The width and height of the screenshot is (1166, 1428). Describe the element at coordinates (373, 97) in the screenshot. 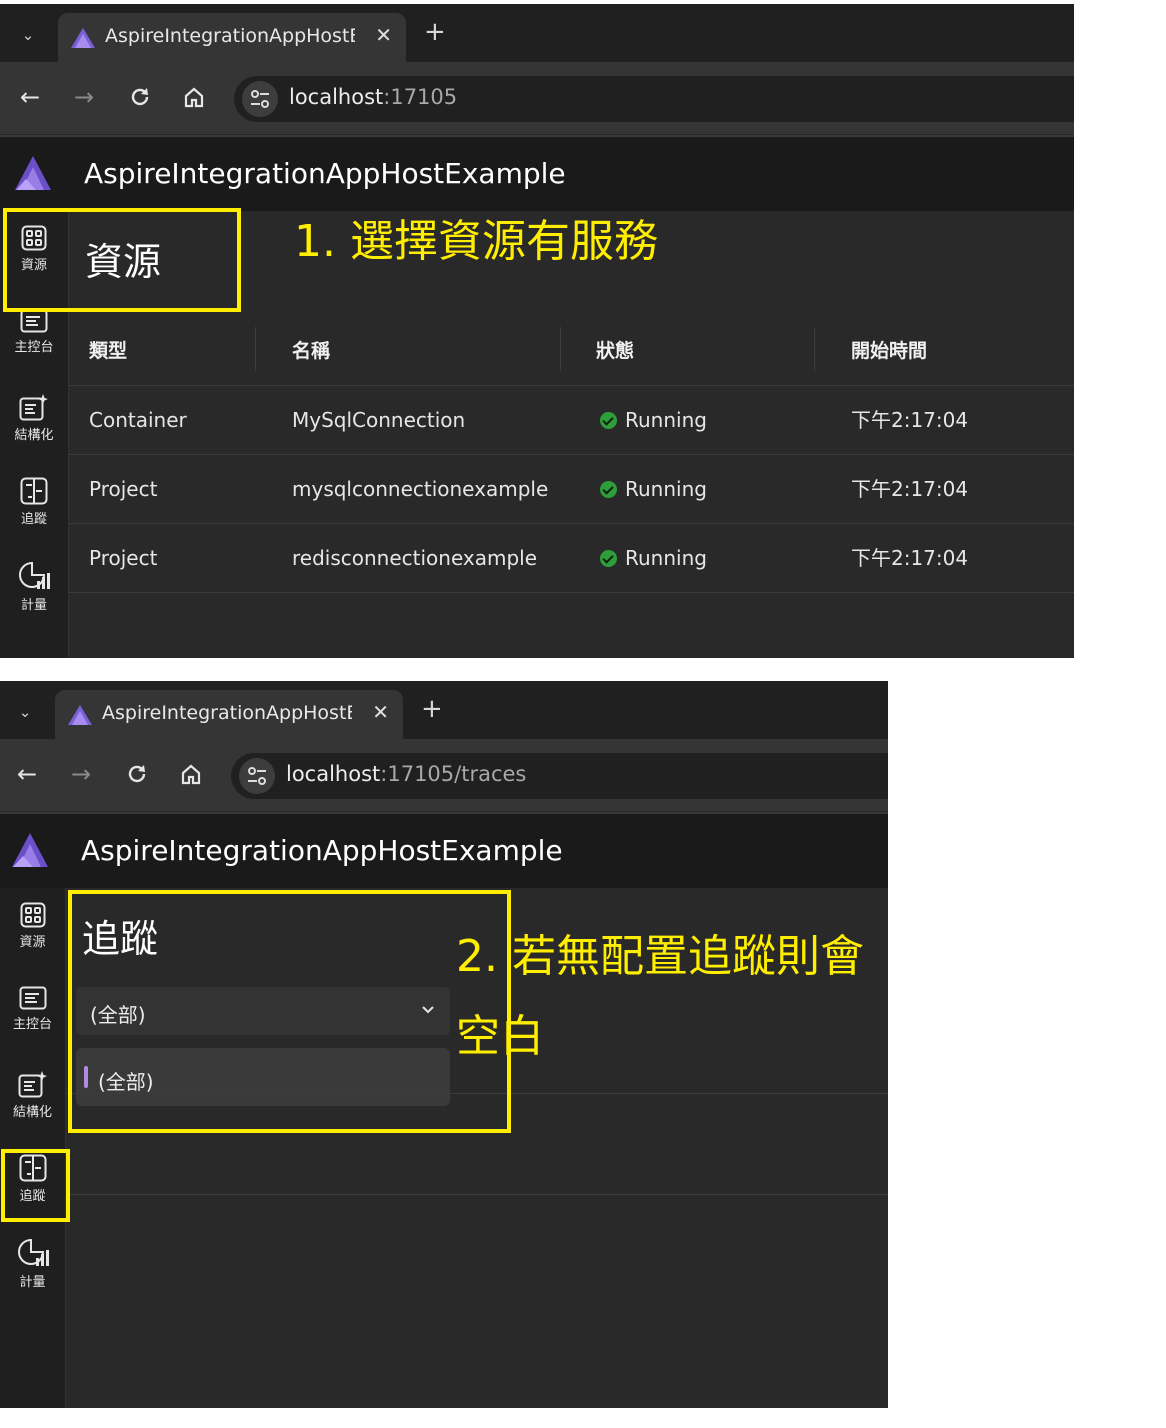

I see `url-text: localhost:17105` at that location.